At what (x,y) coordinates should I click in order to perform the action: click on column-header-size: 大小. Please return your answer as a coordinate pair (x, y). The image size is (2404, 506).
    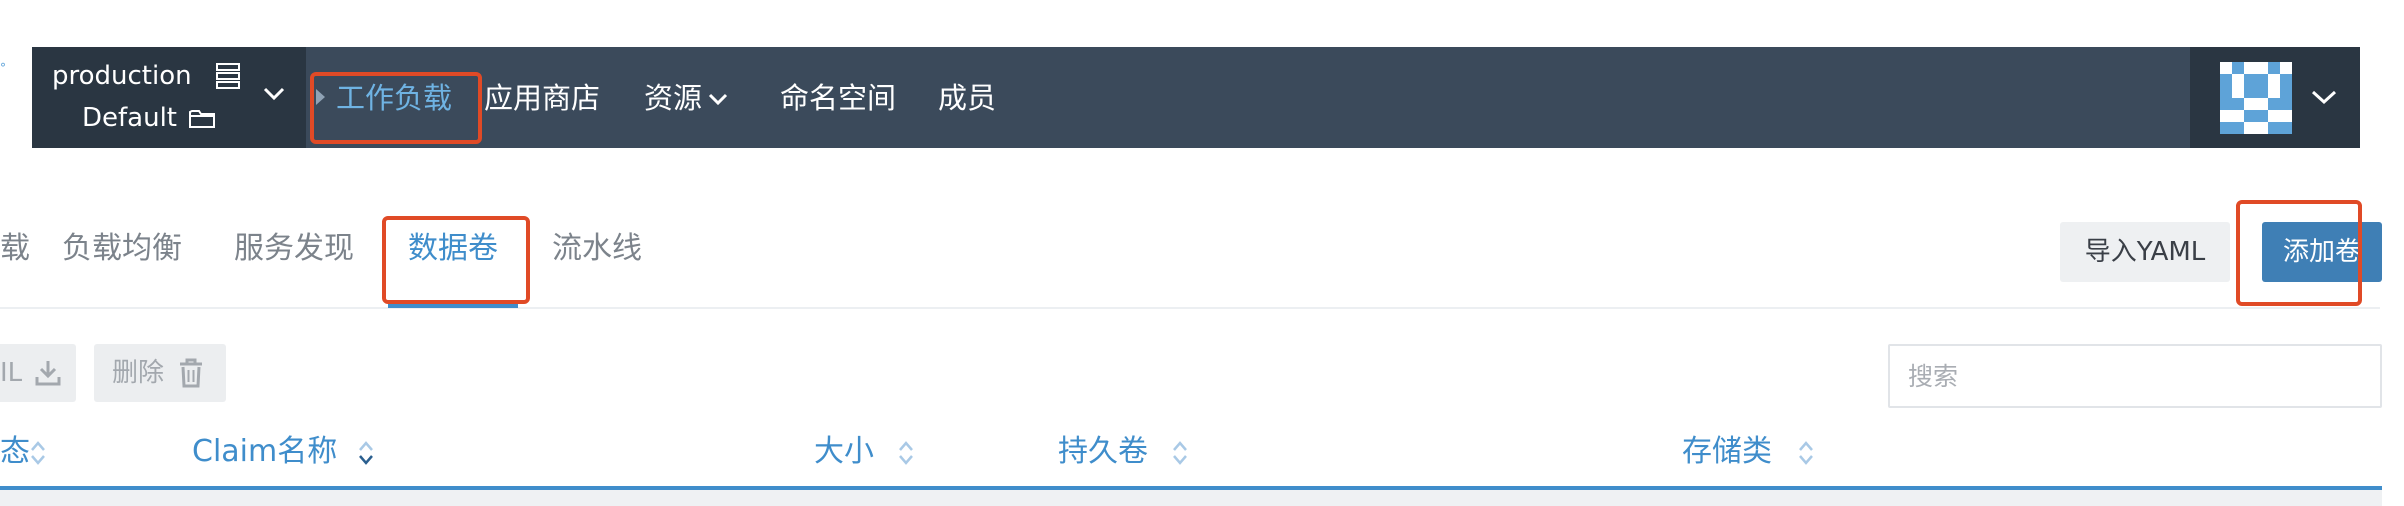
    Looking at the image, I should click on (844, 452).